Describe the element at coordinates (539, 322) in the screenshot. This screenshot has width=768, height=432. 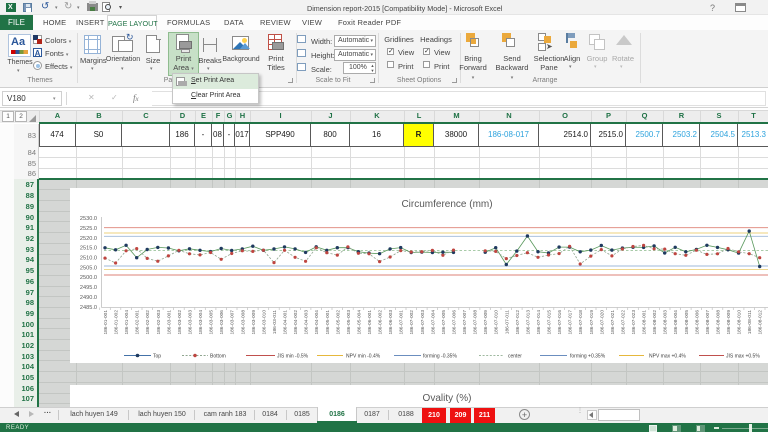
I see `svg-text: 186-07-014` at that location.